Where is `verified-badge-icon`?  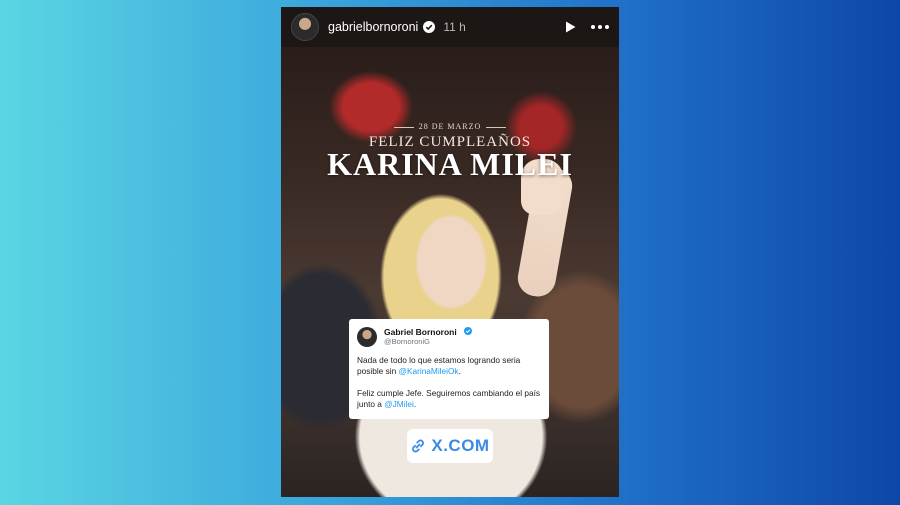
verified-badge-icon is located at coordinates (429, 27).